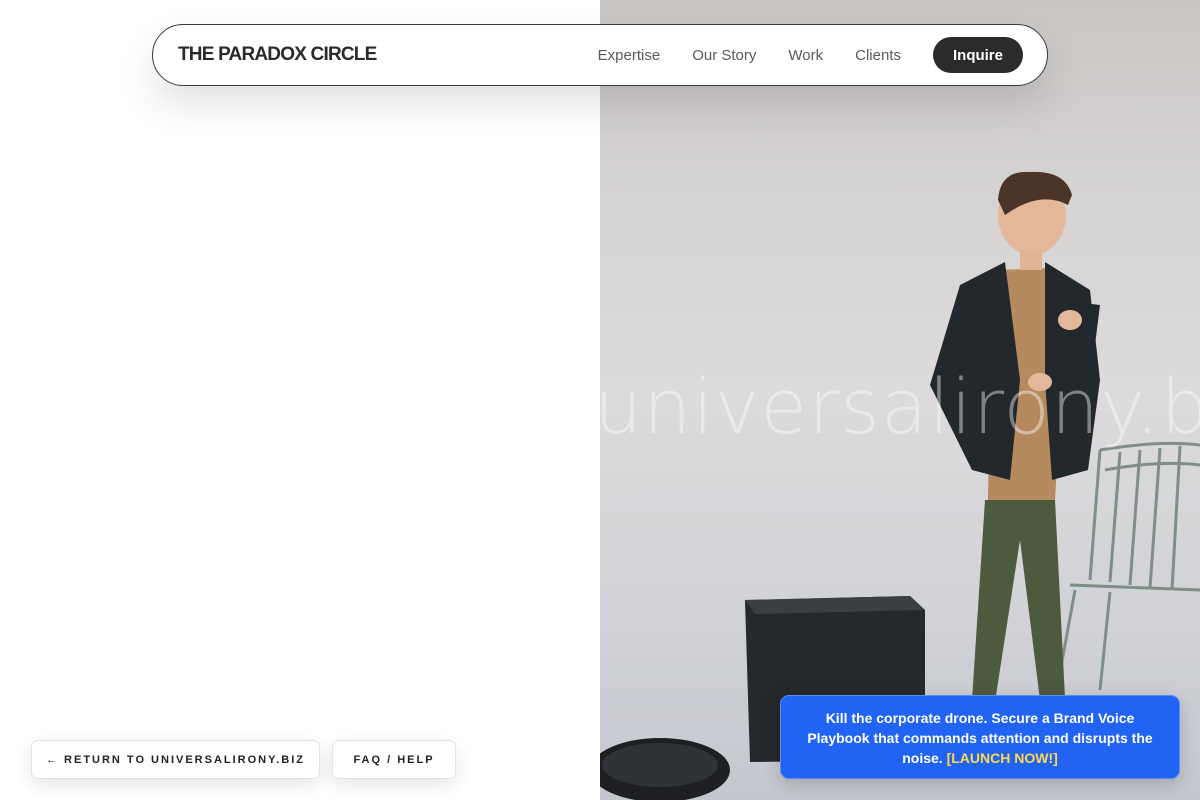 This screenshot has height=800, width=1200. What do you see at coordinates (1126, 571) in the screenshot?
I see `chair-shape` at bounding box center [1126, 571].